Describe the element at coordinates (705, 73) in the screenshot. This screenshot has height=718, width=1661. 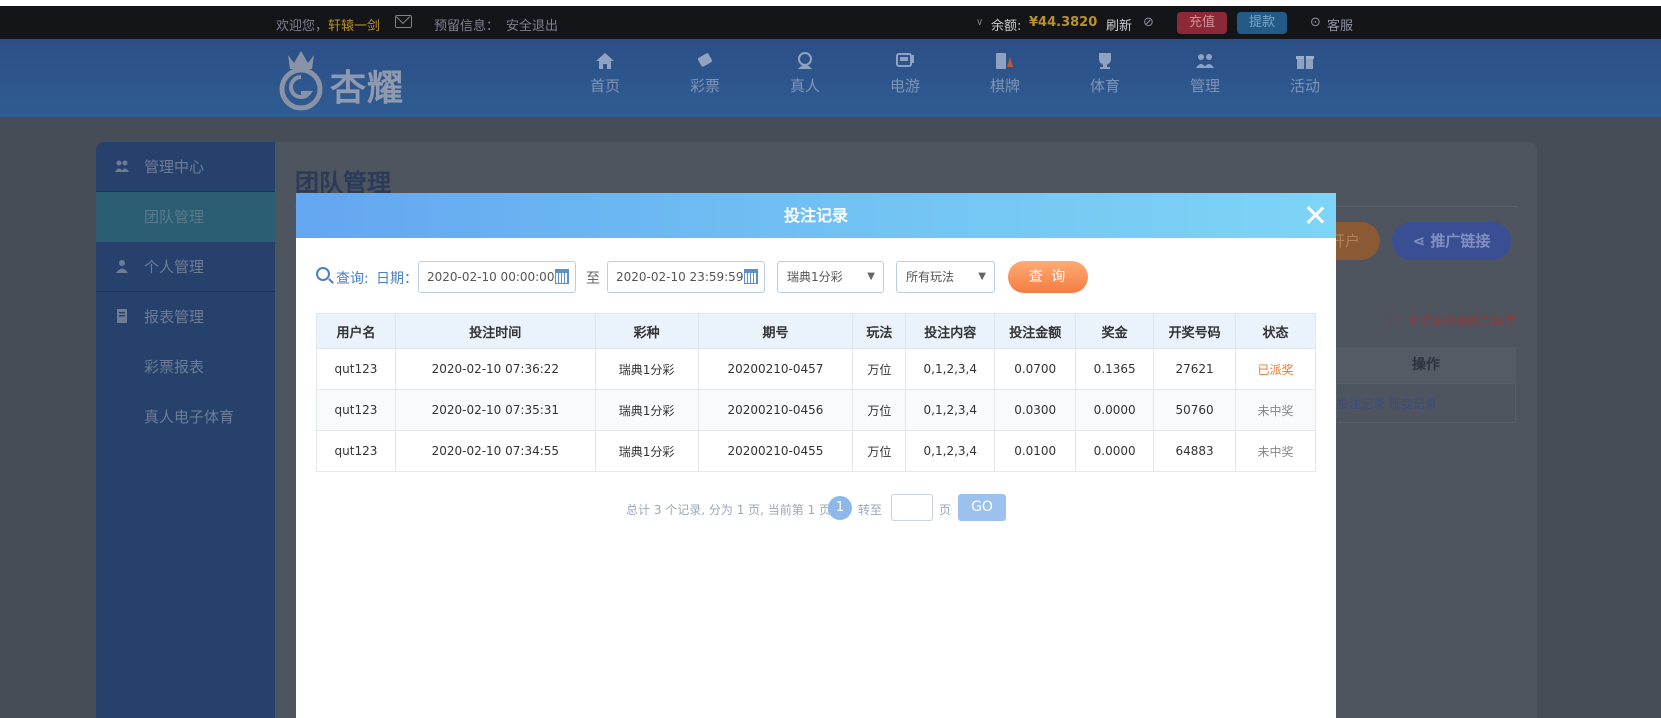
I see `nav-lottery: 彩票` at that location.